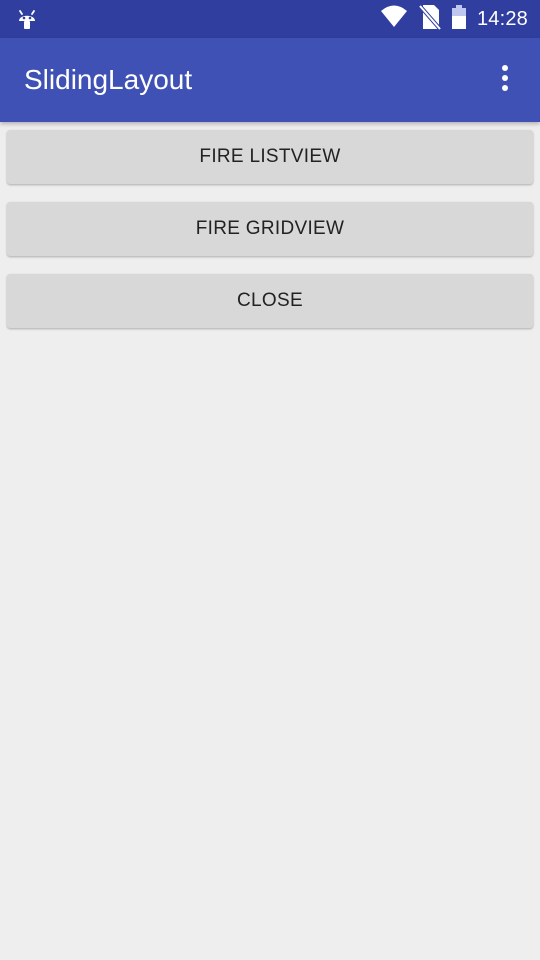 Image resolution: width=540 pixels, height=960 pixels. Describe the element at coordinates (430, 19) in the screenshot. I see `no-sim-icon` at that location.